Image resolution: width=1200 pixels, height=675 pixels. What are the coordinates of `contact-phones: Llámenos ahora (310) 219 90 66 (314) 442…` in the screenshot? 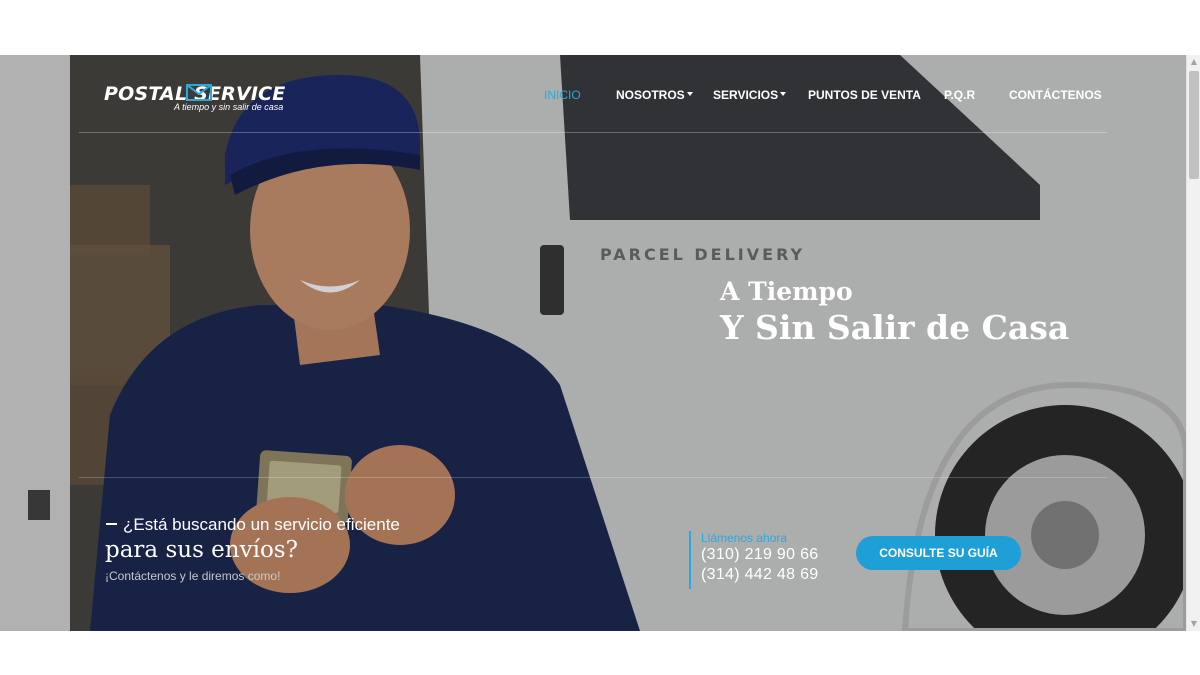 It's located at (753, 560).